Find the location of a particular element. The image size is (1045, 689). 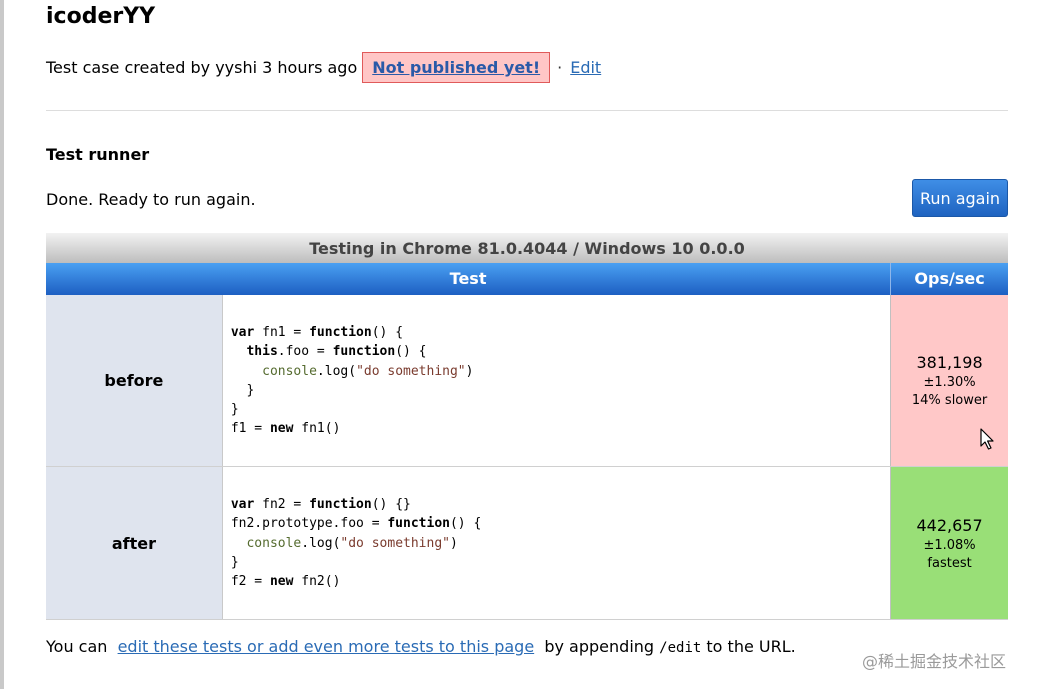

test-runner-heading: Test runner is located at coordinates (98, 154).